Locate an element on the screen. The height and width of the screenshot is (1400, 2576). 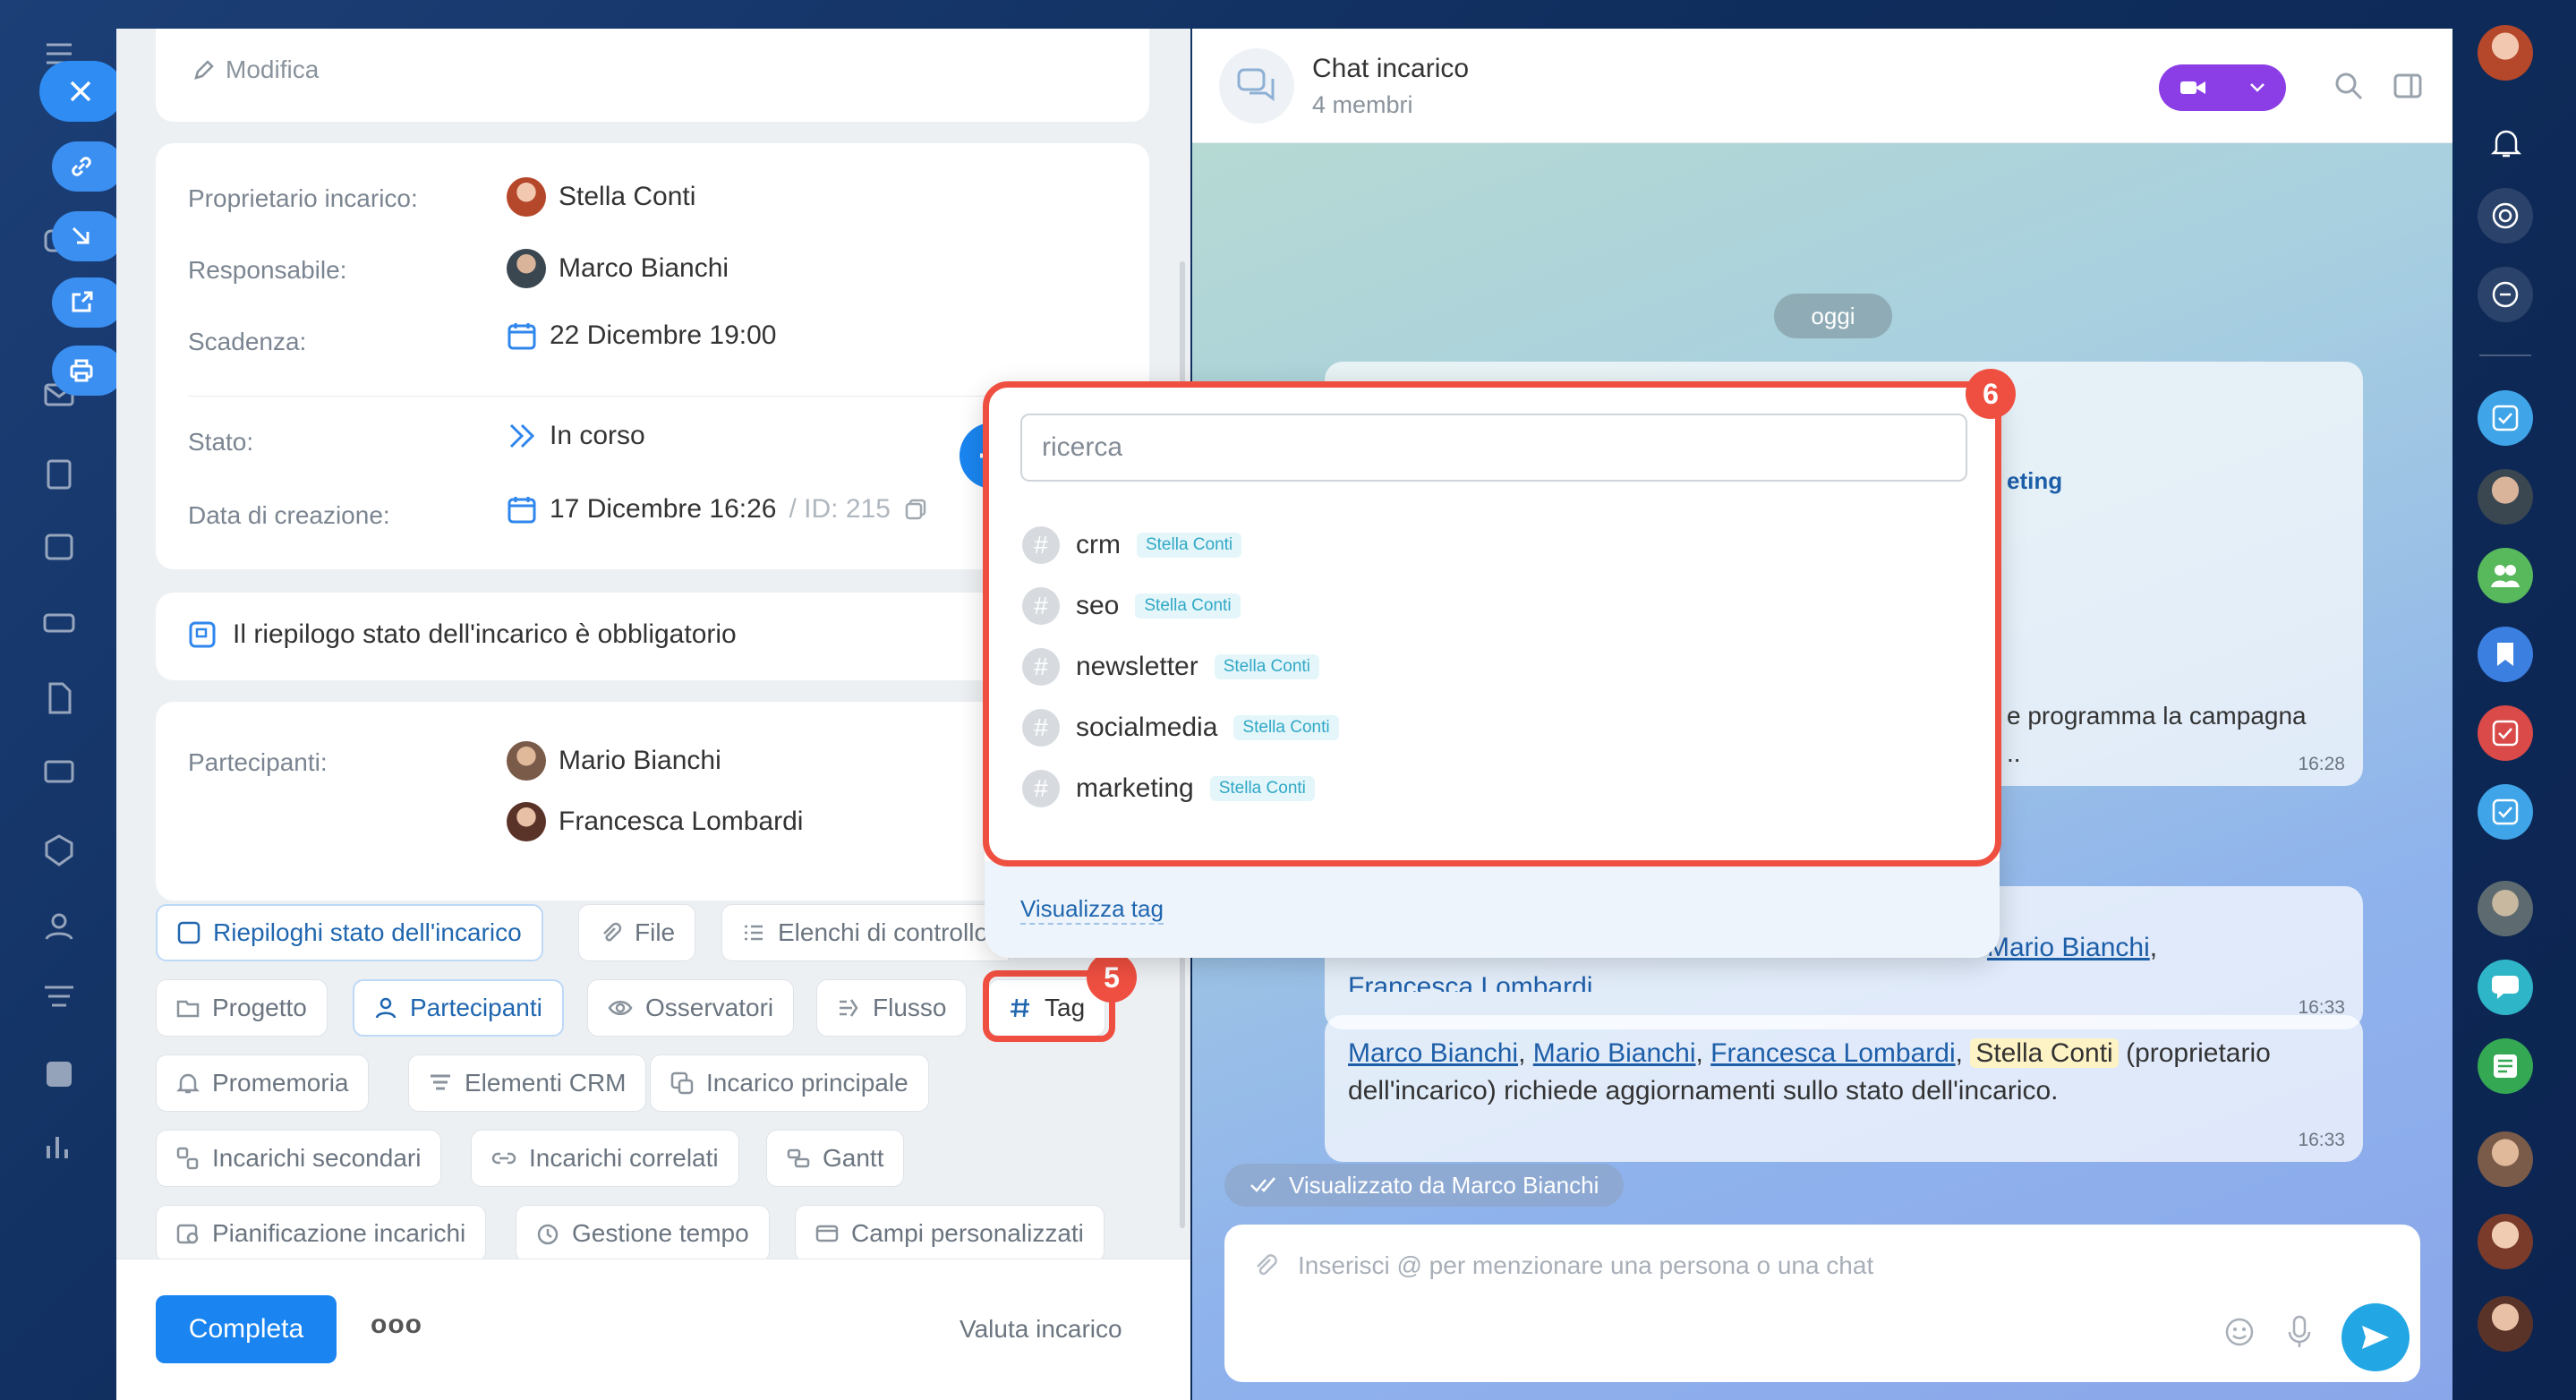
field-icon is located at coordinates (827, 1234).